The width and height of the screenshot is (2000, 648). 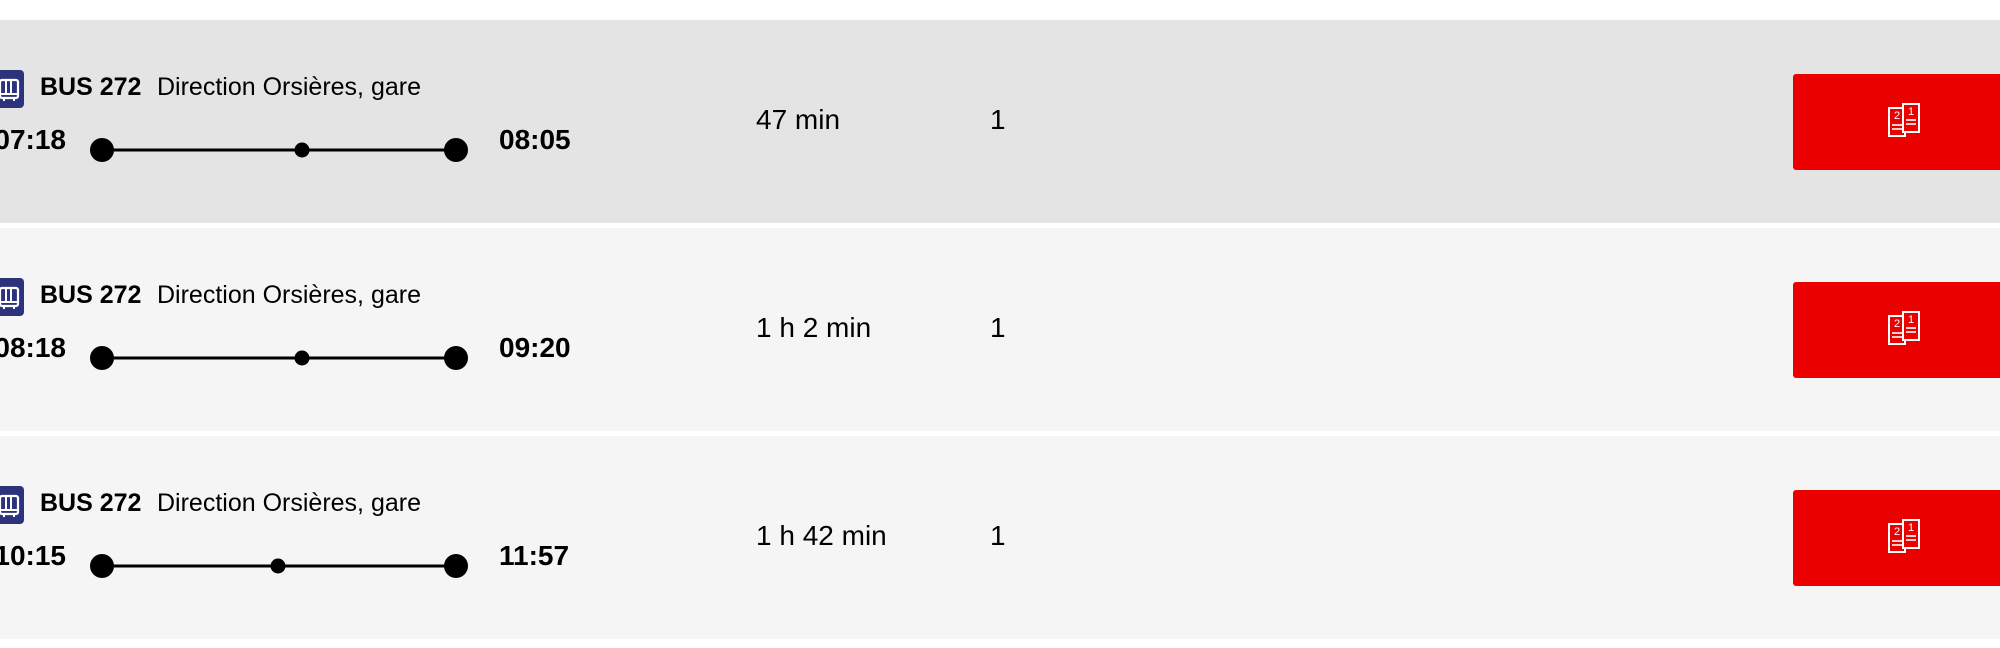 What do you see at coordinates (535, 347) in the screenshot?
I see `arrival-time: 09:20` at bounding box center [535, 347].